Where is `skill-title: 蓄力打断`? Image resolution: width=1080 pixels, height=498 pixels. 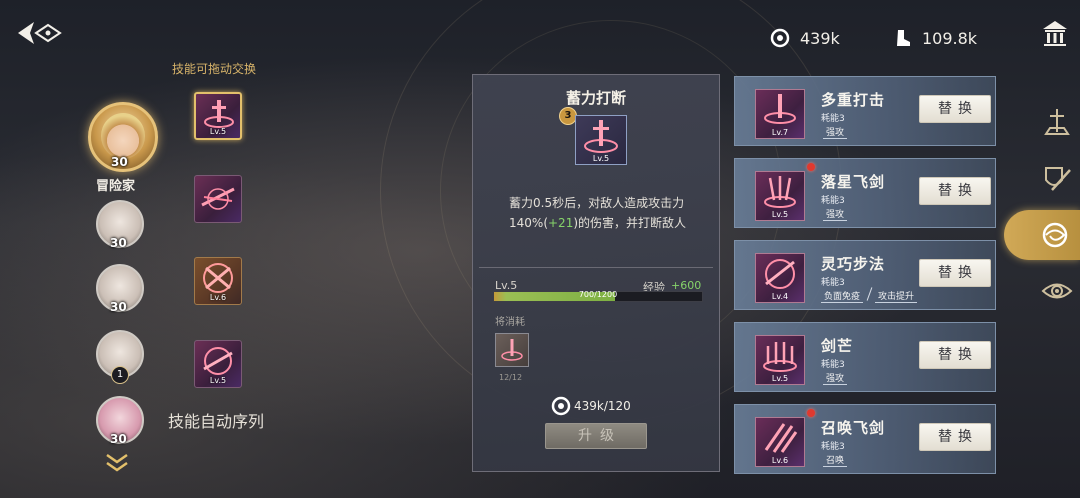
skill-title: 蓄力打断 is located at coordinates (595, 98).